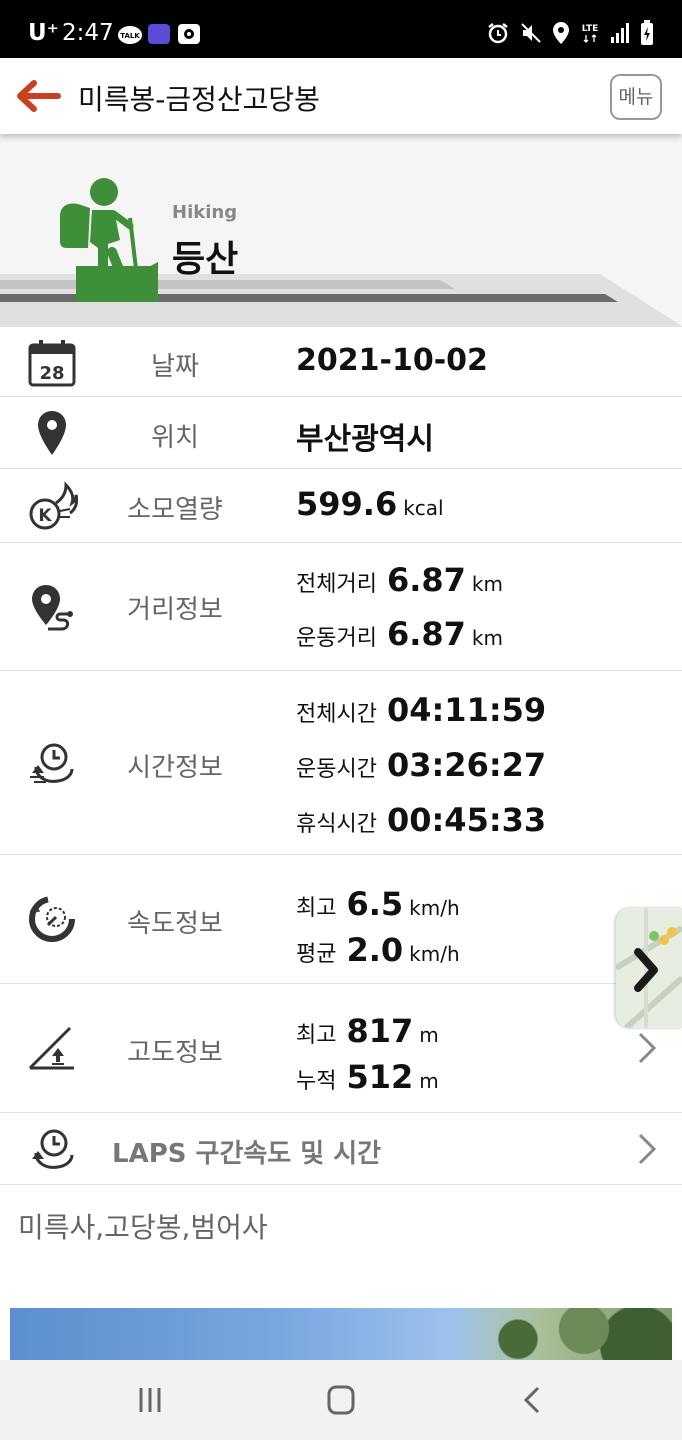 The width and height of the screenshot is (682, 1440). I want to click on moving-time: 운동시간 03:26:27, so click(421, 765).